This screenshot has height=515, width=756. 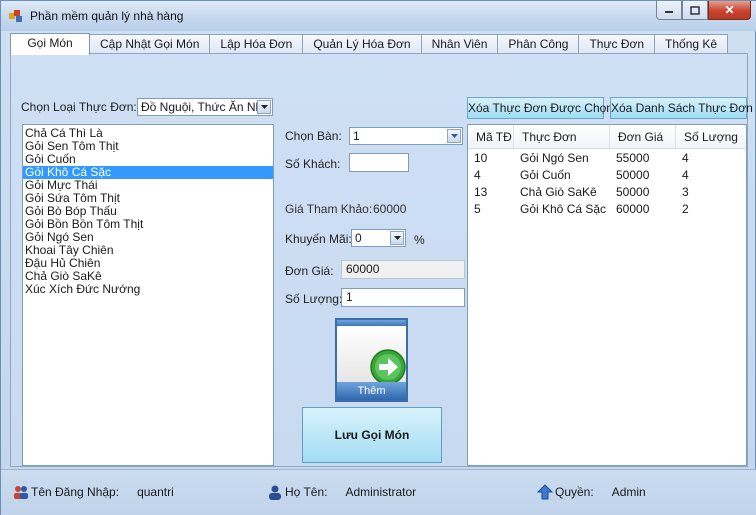 What do you see at coordinates (50, 44) in the screenshot?
I see `tab-goi-mon: Gọi Món` at bounding box center [50, 44].